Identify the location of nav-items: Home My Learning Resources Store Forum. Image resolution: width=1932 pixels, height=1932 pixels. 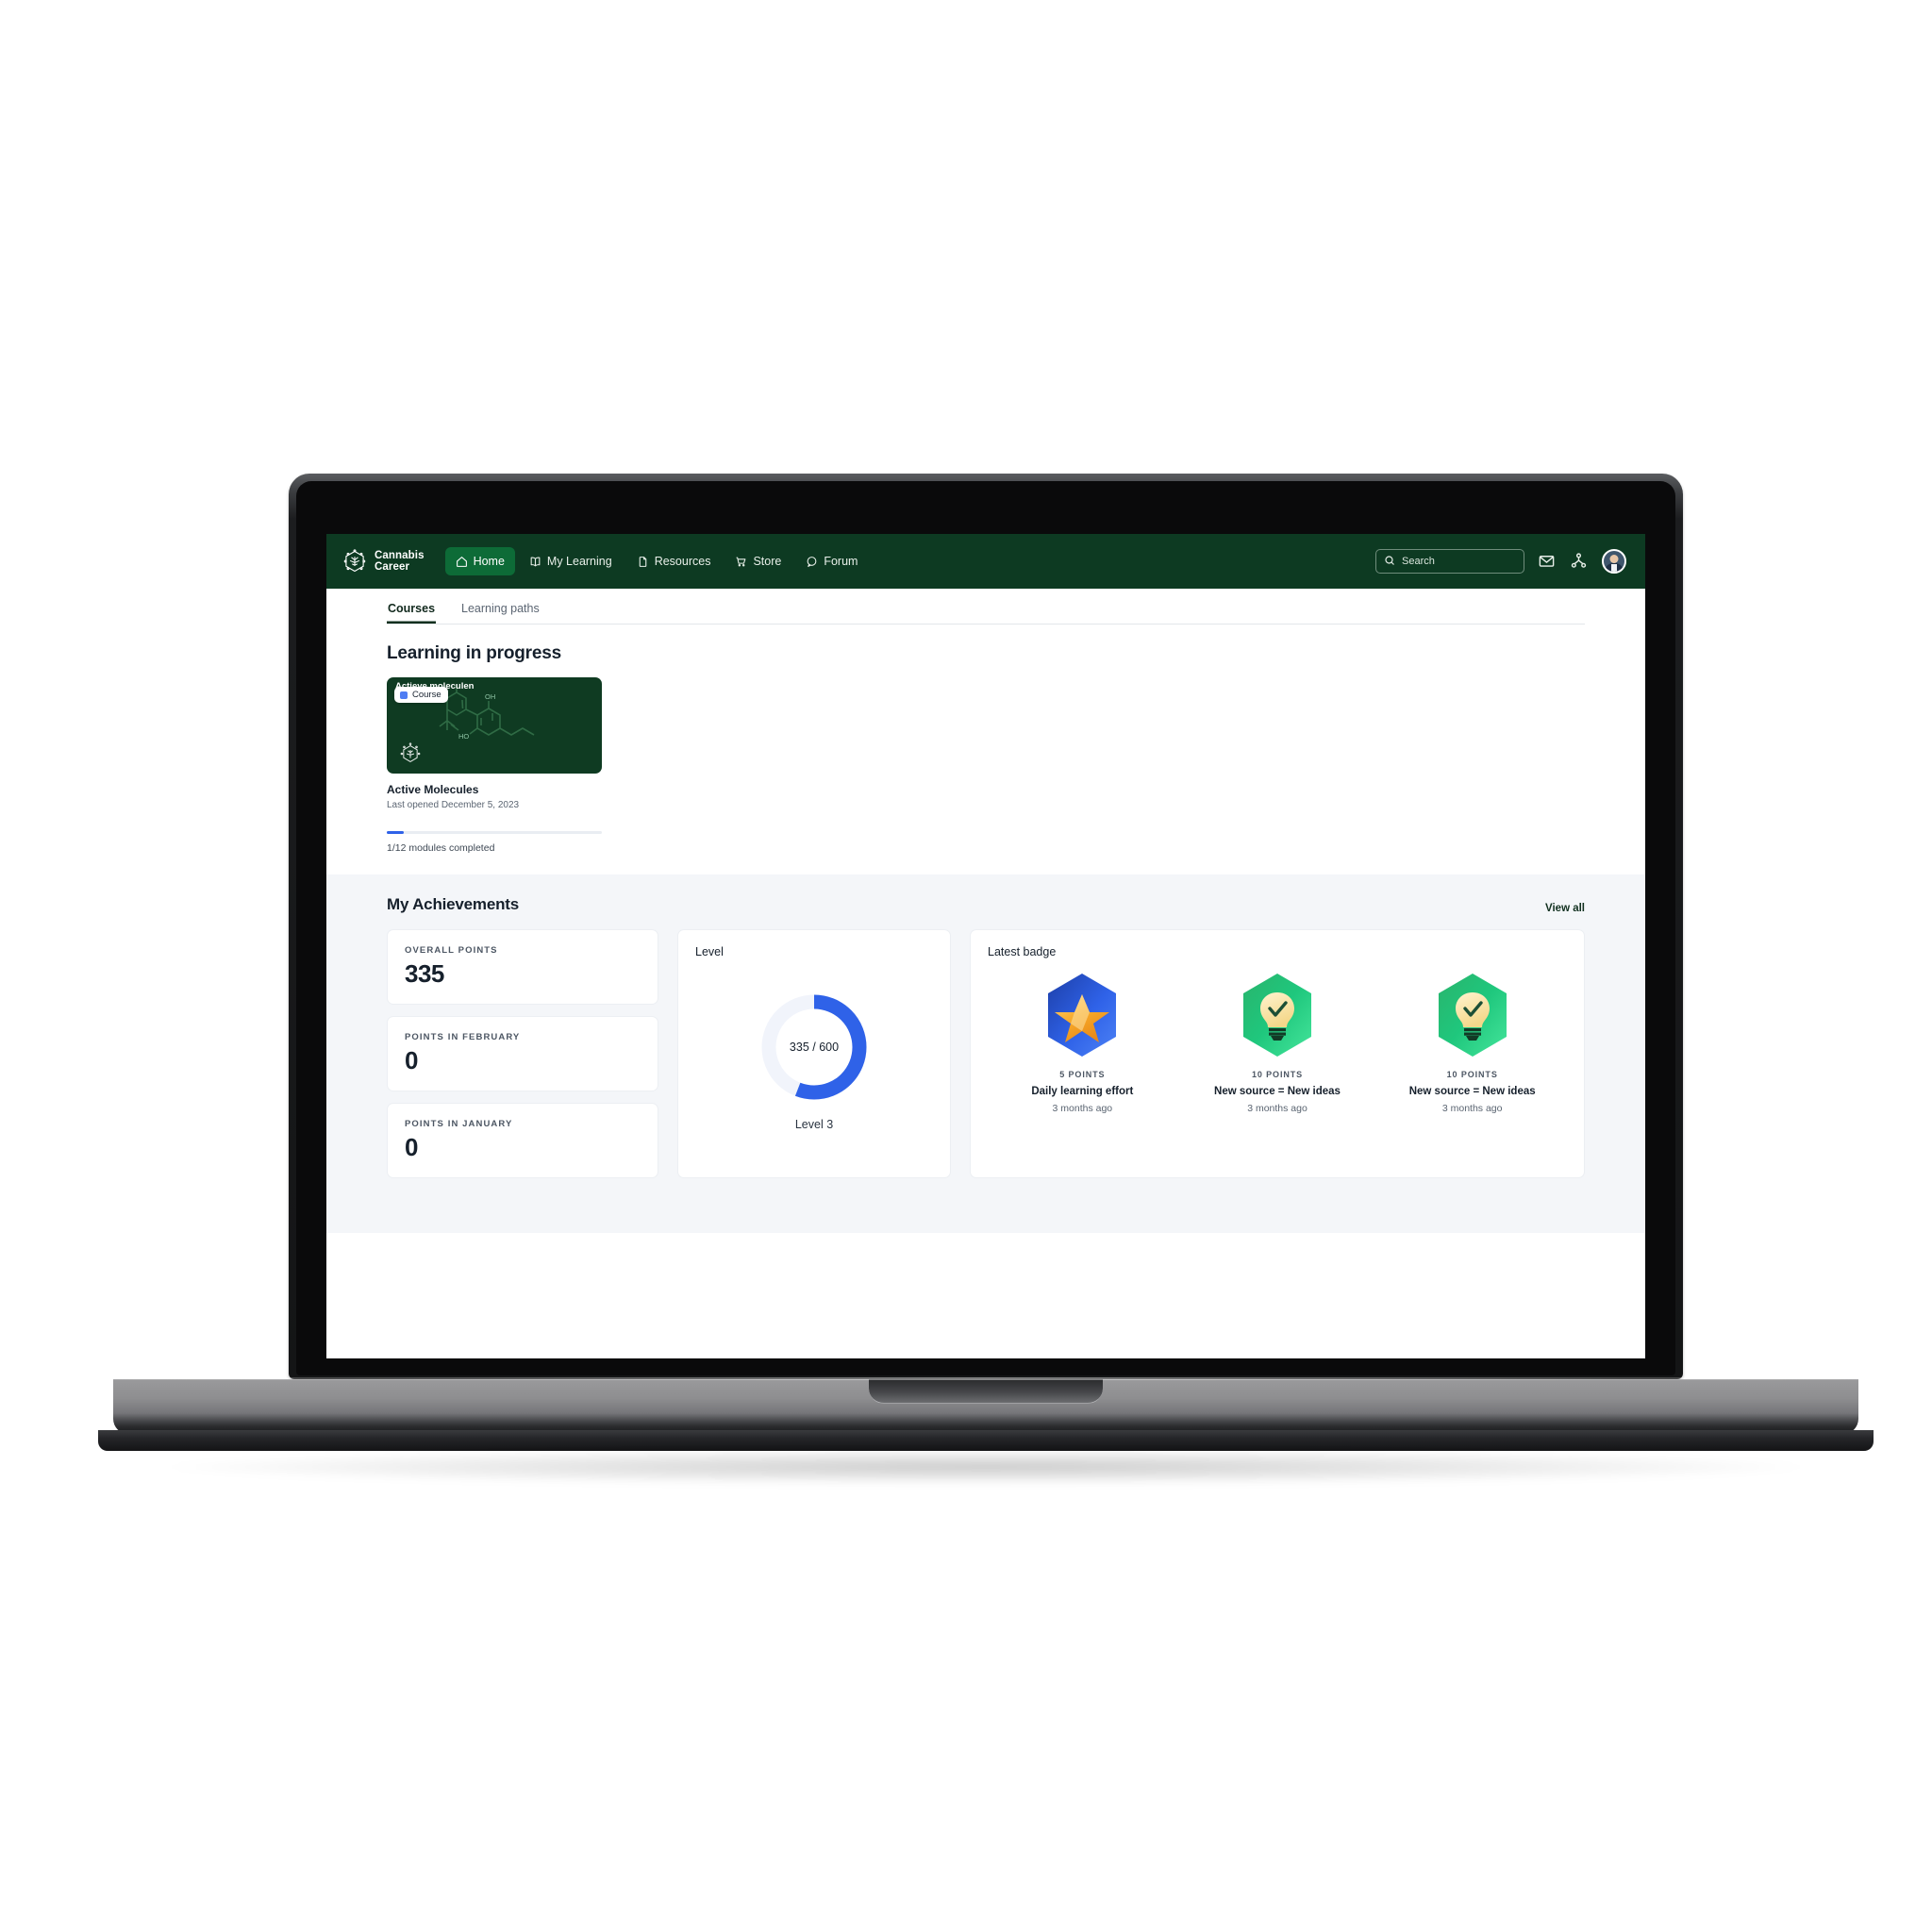
(656, 561).